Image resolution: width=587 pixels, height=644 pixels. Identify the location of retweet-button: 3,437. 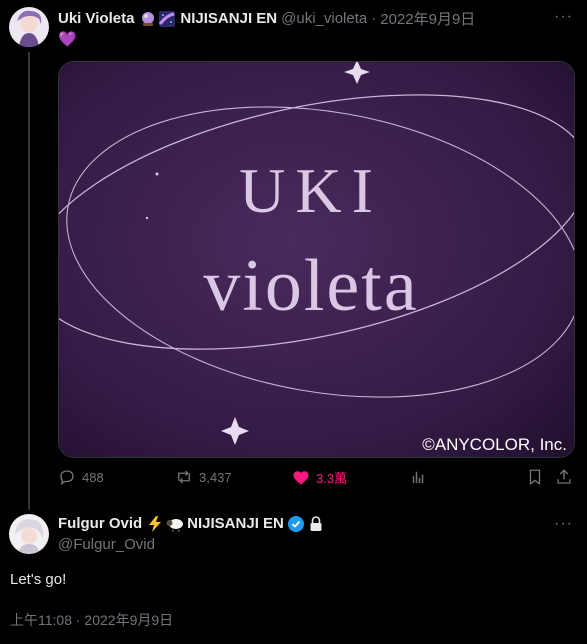
(203, 477).